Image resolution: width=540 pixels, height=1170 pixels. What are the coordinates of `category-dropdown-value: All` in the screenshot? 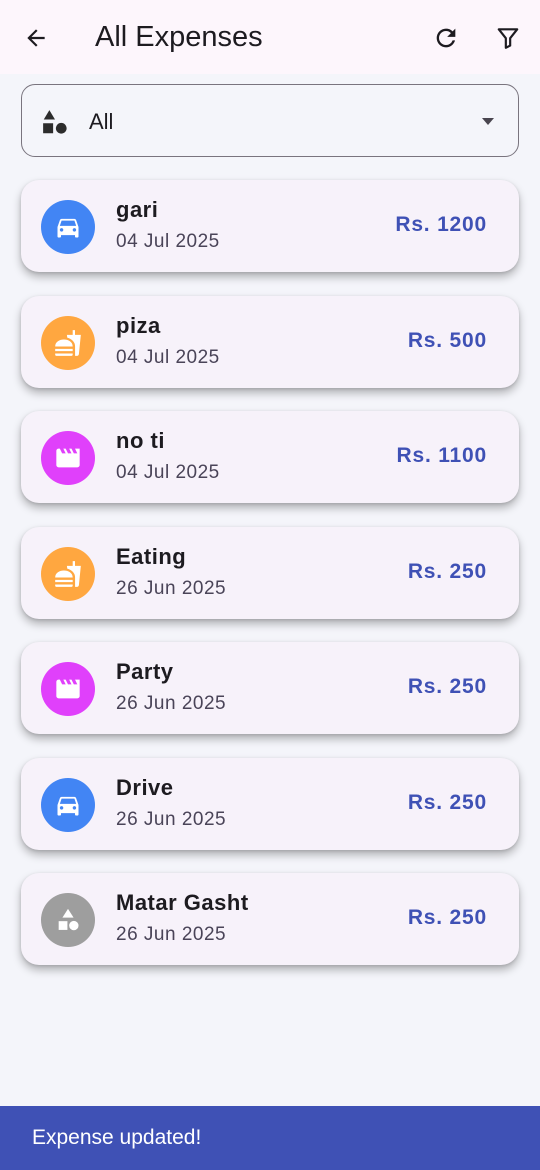 It's located at (101, 121).